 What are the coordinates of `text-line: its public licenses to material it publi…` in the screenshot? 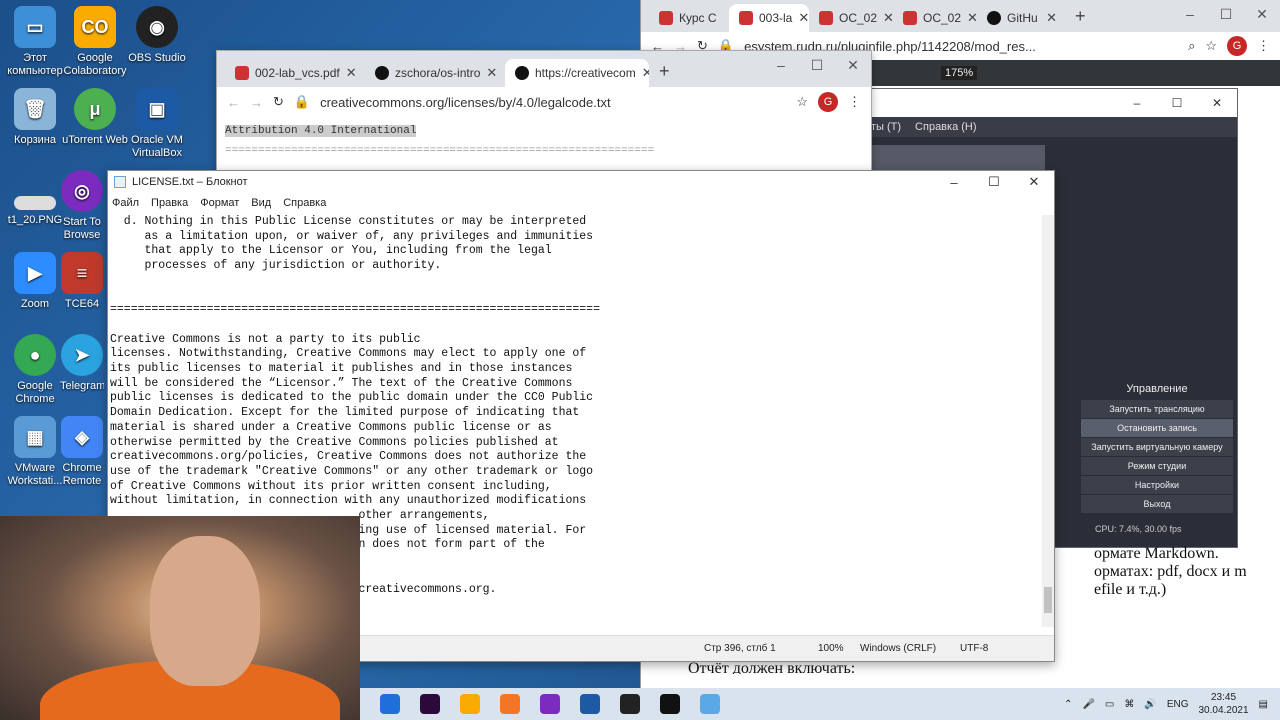 It's located at (341, 369).